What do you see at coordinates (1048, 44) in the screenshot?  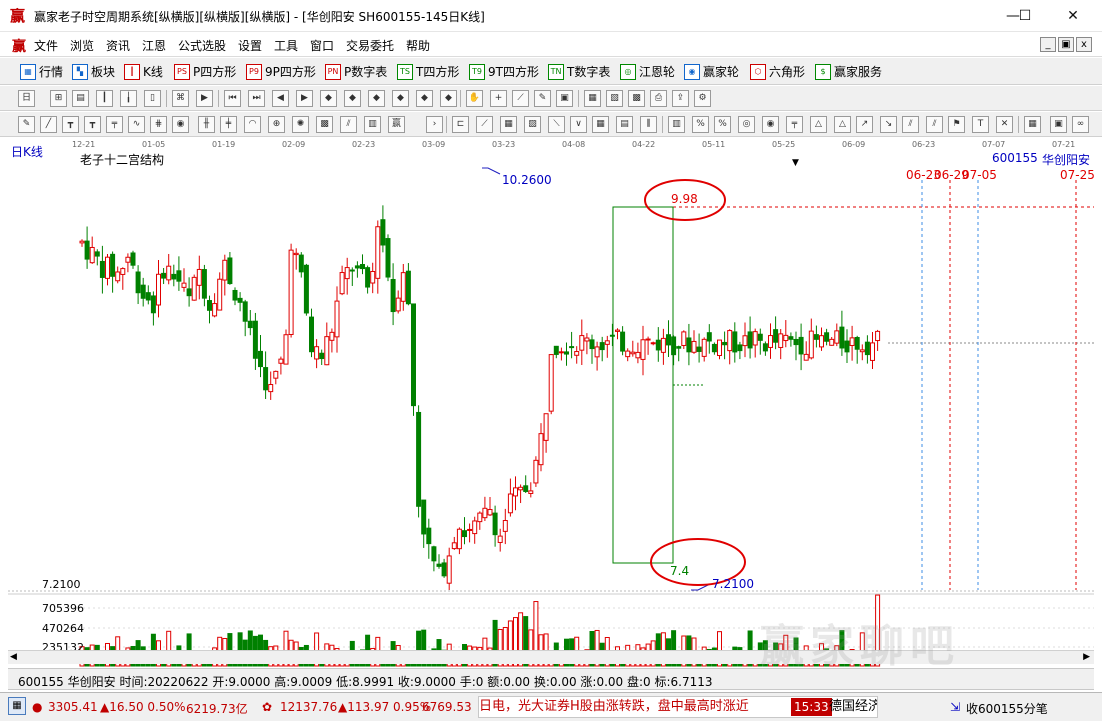 I see `mdi-minimize-button: _` at bounding box center [1048, 44].